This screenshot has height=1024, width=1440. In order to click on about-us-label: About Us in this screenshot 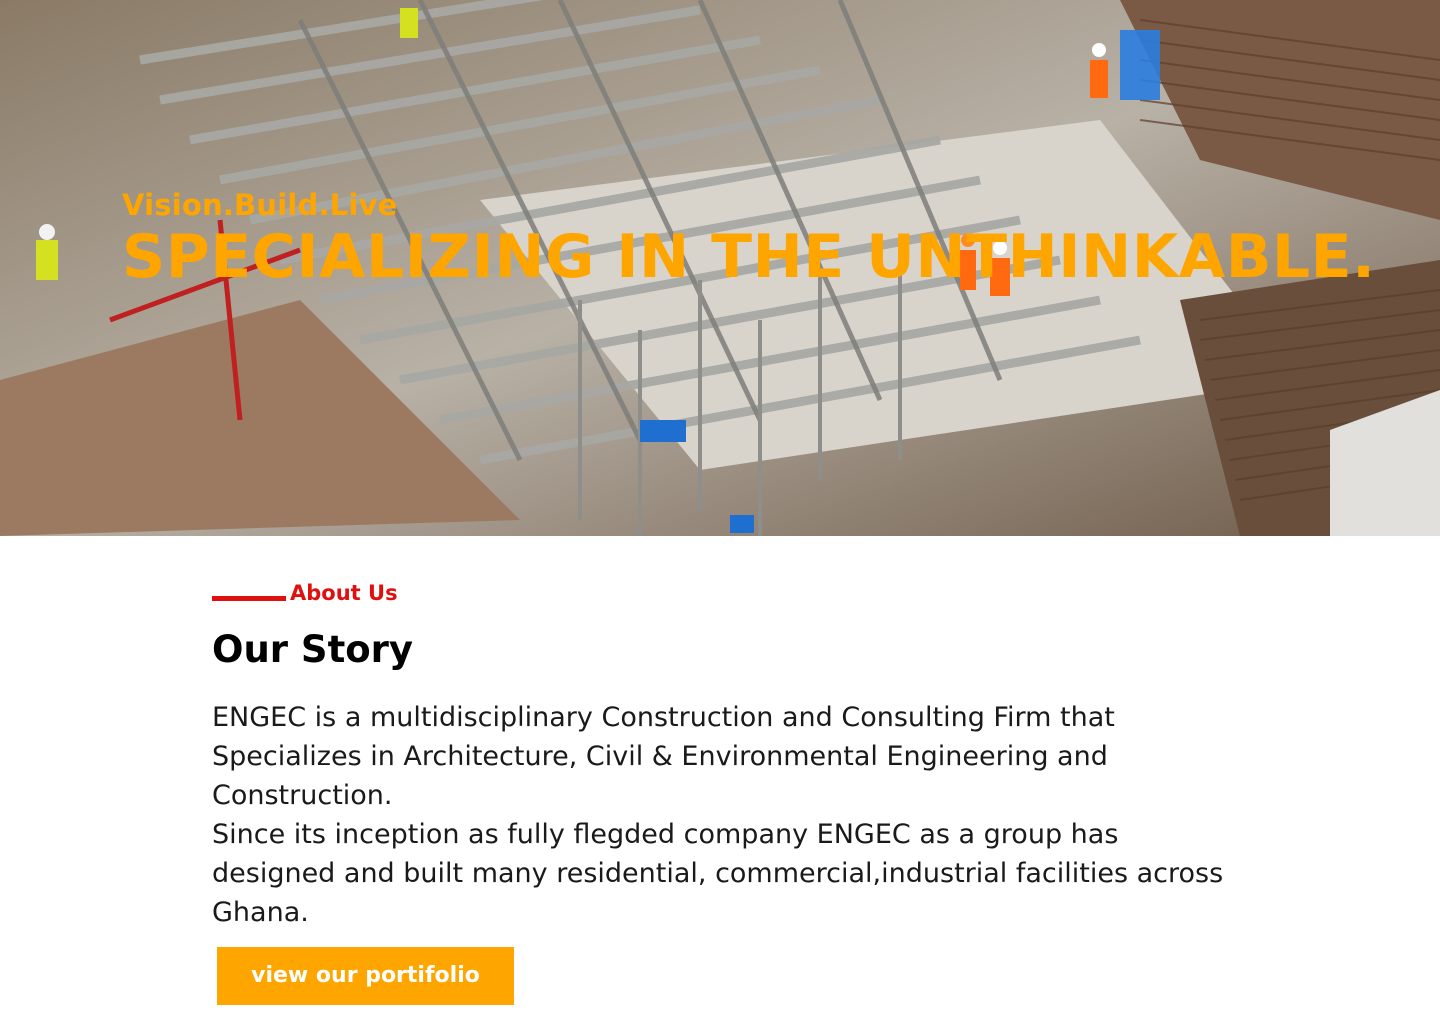, I will do `click(344, 593)`.